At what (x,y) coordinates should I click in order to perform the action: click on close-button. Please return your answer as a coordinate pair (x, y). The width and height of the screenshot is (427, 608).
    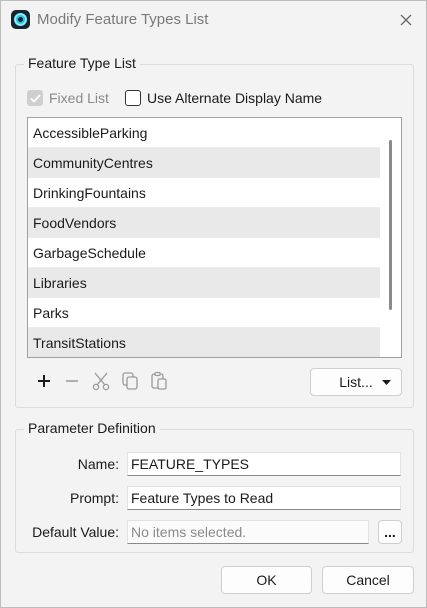
    Looking at the image, I should click on (406, 20).